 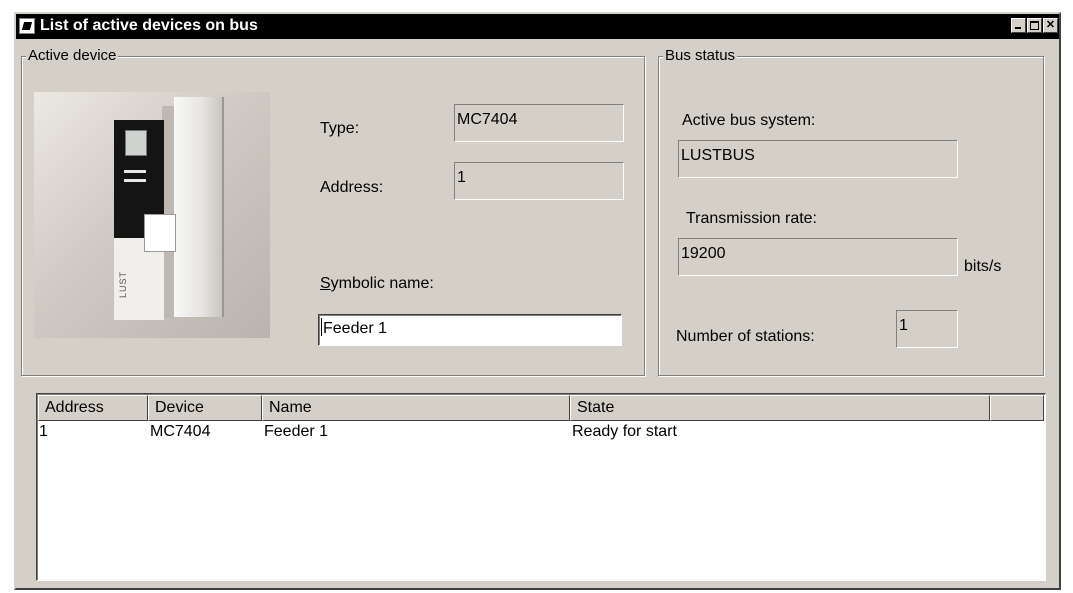 I want to click on address-label: Address:, so click(x=352, y=187).